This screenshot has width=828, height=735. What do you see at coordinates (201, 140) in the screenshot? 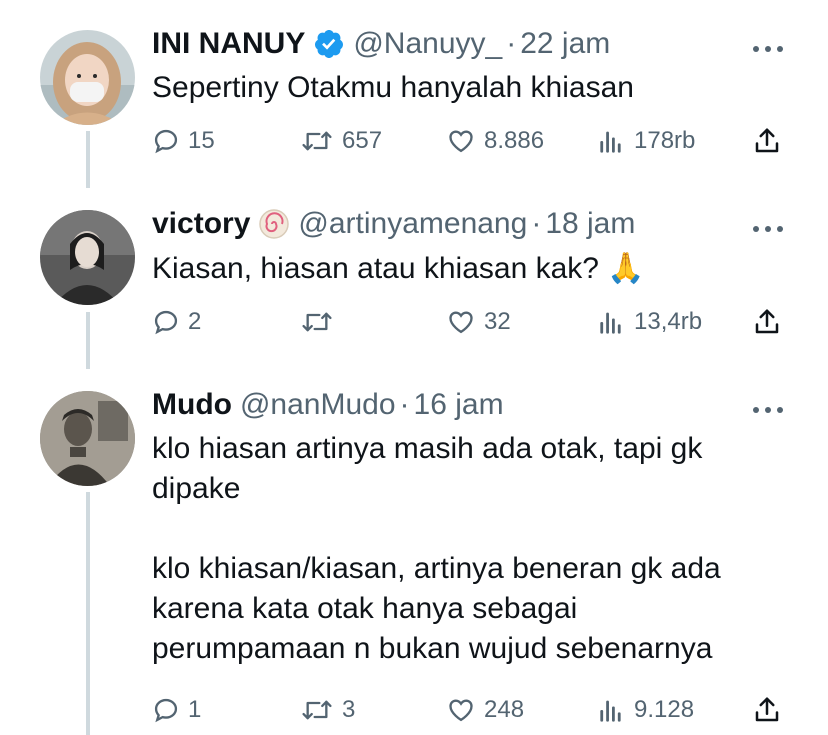
I see `reply-count: 15` at bounding box center [201, 140].